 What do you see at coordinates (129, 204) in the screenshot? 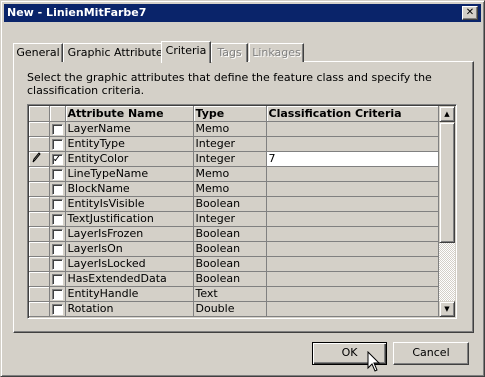
I see `attribute-name-cell: EntityIsVisible` at bounding box center [129, 204].